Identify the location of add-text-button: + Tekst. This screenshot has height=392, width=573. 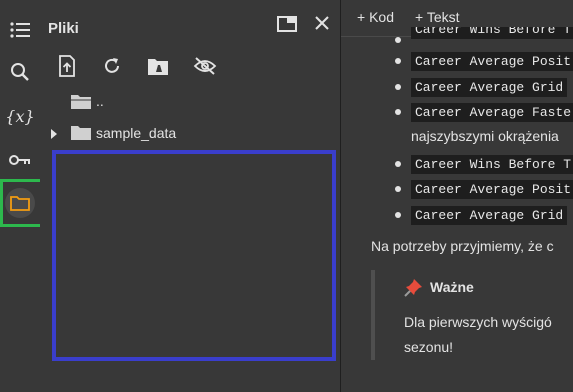
(437, 17).